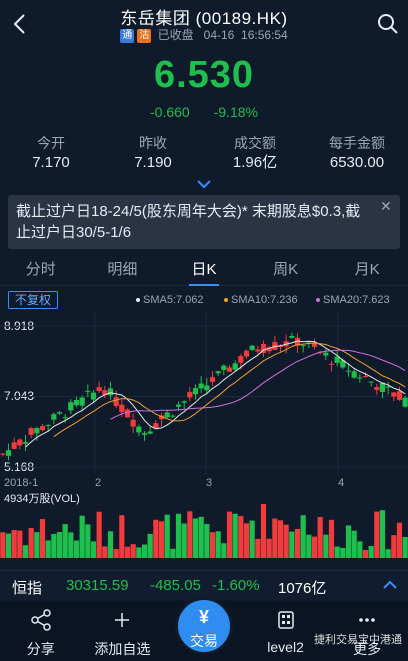  What do you see at coordinates (153, 155) in the screenshot?
I see `stat-prev-close: 昨收 7.190` at bounding box center [153, 155].